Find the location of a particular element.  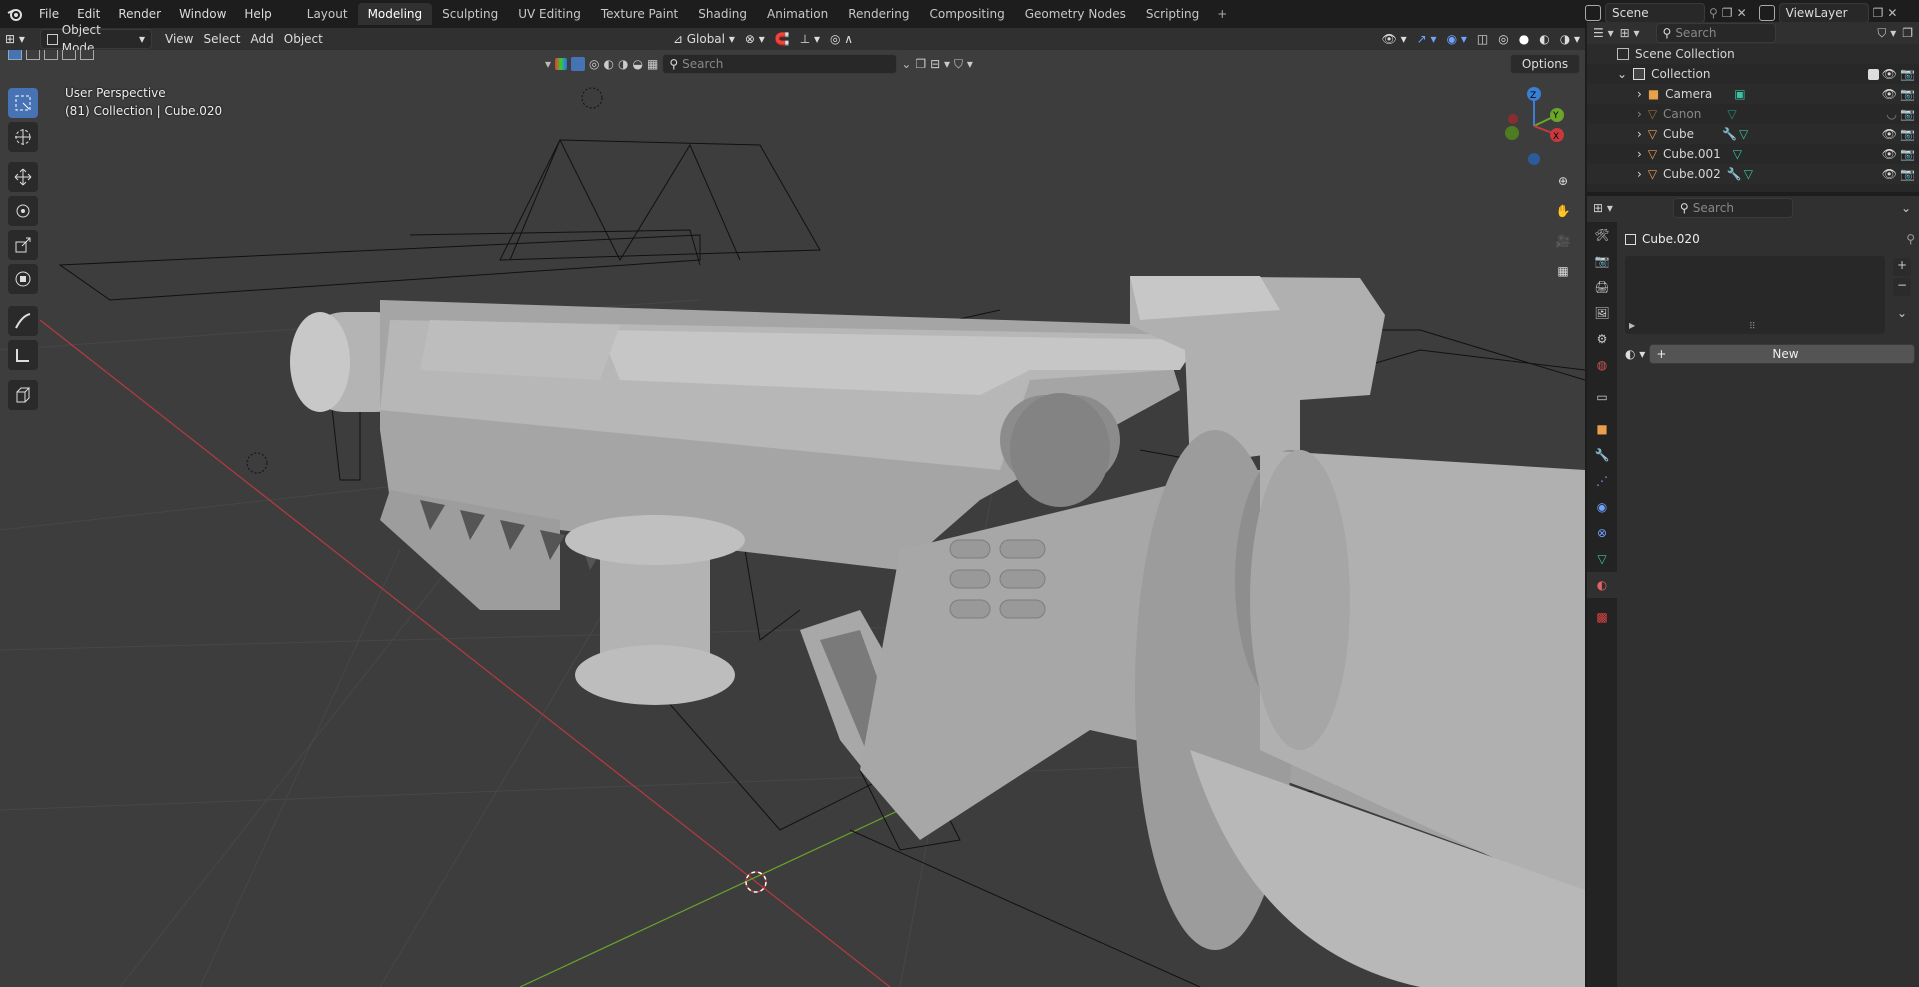

menu-select: Select is located at coordinates (221, 39).